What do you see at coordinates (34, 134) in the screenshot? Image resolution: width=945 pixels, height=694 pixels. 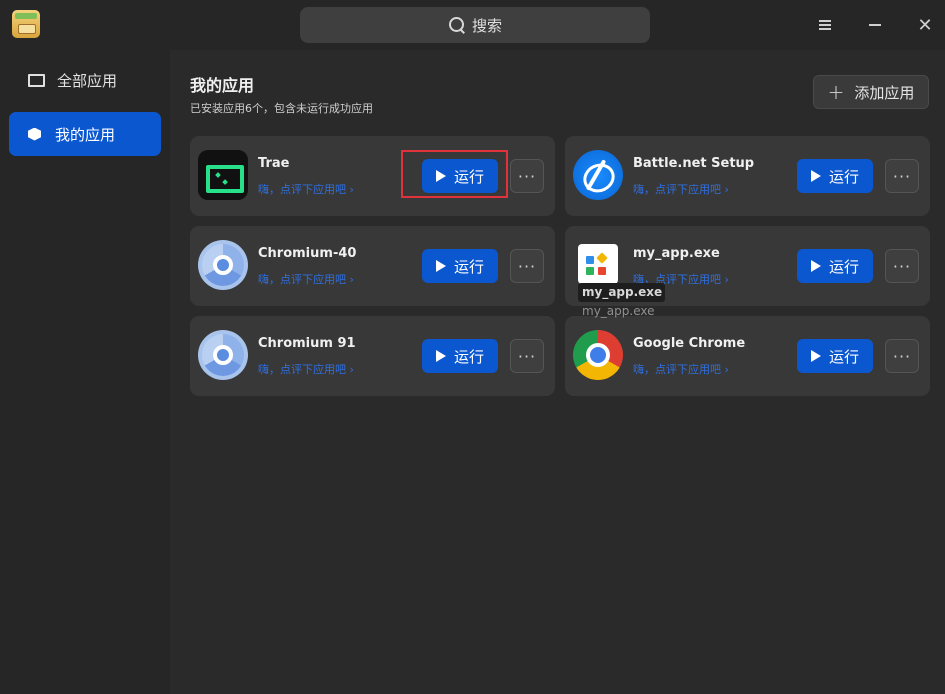 I see `box-icon` at bounding box center [34, 134].